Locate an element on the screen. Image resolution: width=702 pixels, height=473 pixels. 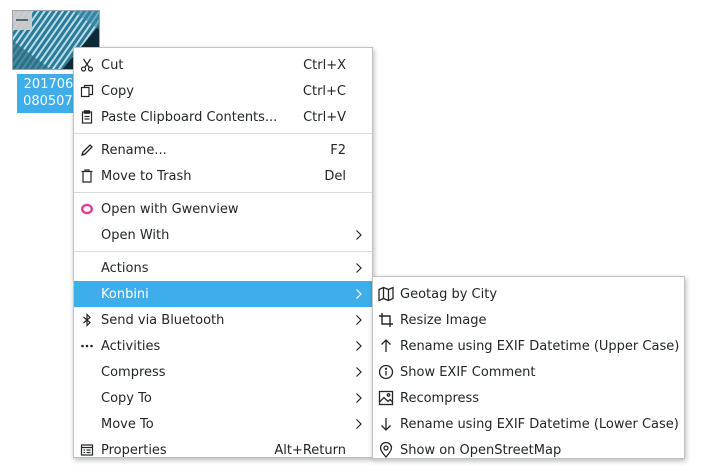
menu-item-compress: Compress is located at coordinates (223, 372).